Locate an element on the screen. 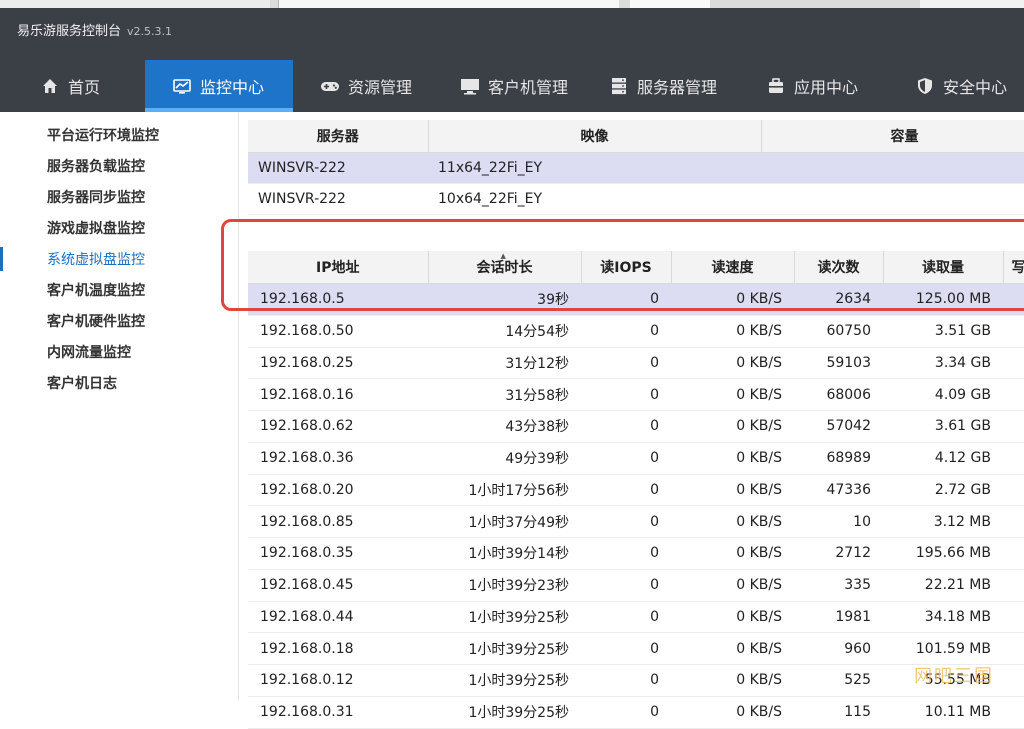 The height and width of the screenshot is (729, 1024). column-header-read-iops: 读IOPS is located at coordinates (626, 267).